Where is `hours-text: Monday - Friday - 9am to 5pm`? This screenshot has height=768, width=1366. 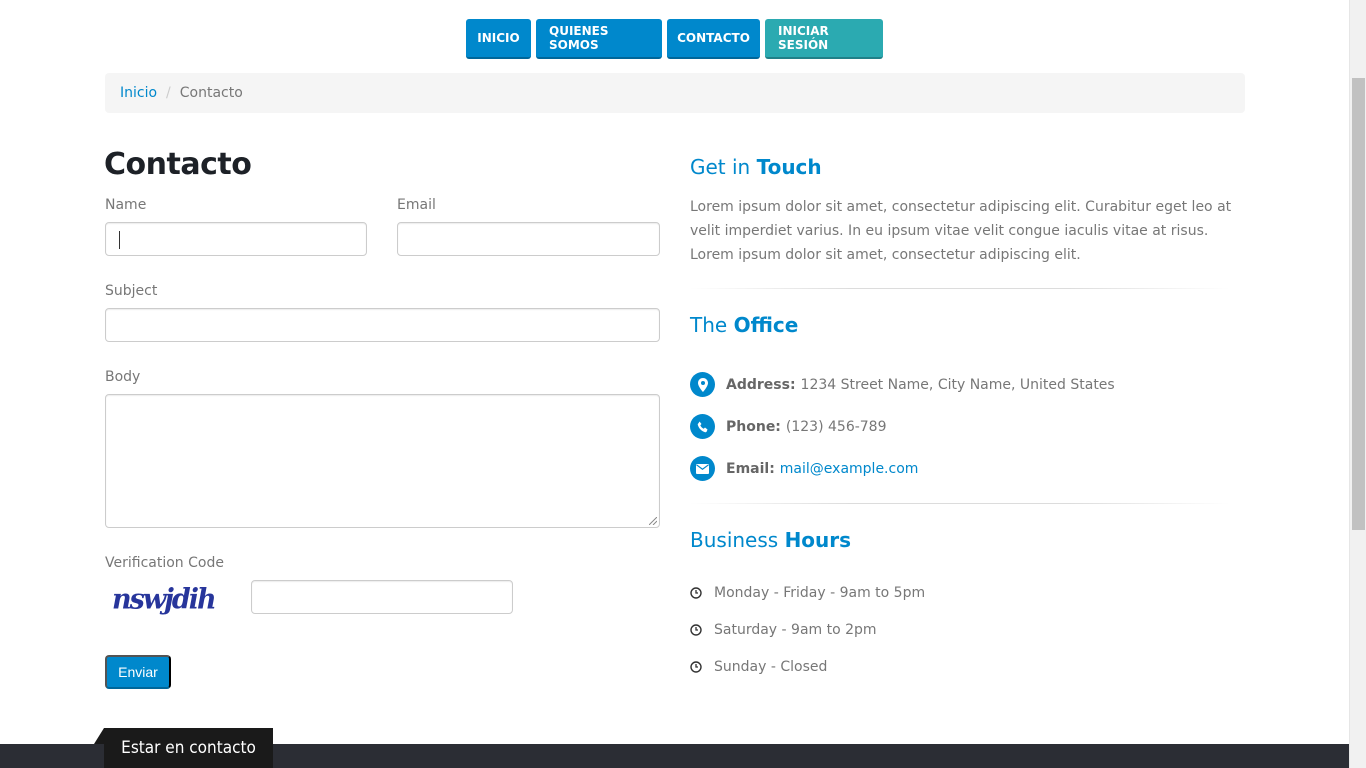
hours-text: Monday - Friday - 9am to 5pm is located at coordinates (820, 593).